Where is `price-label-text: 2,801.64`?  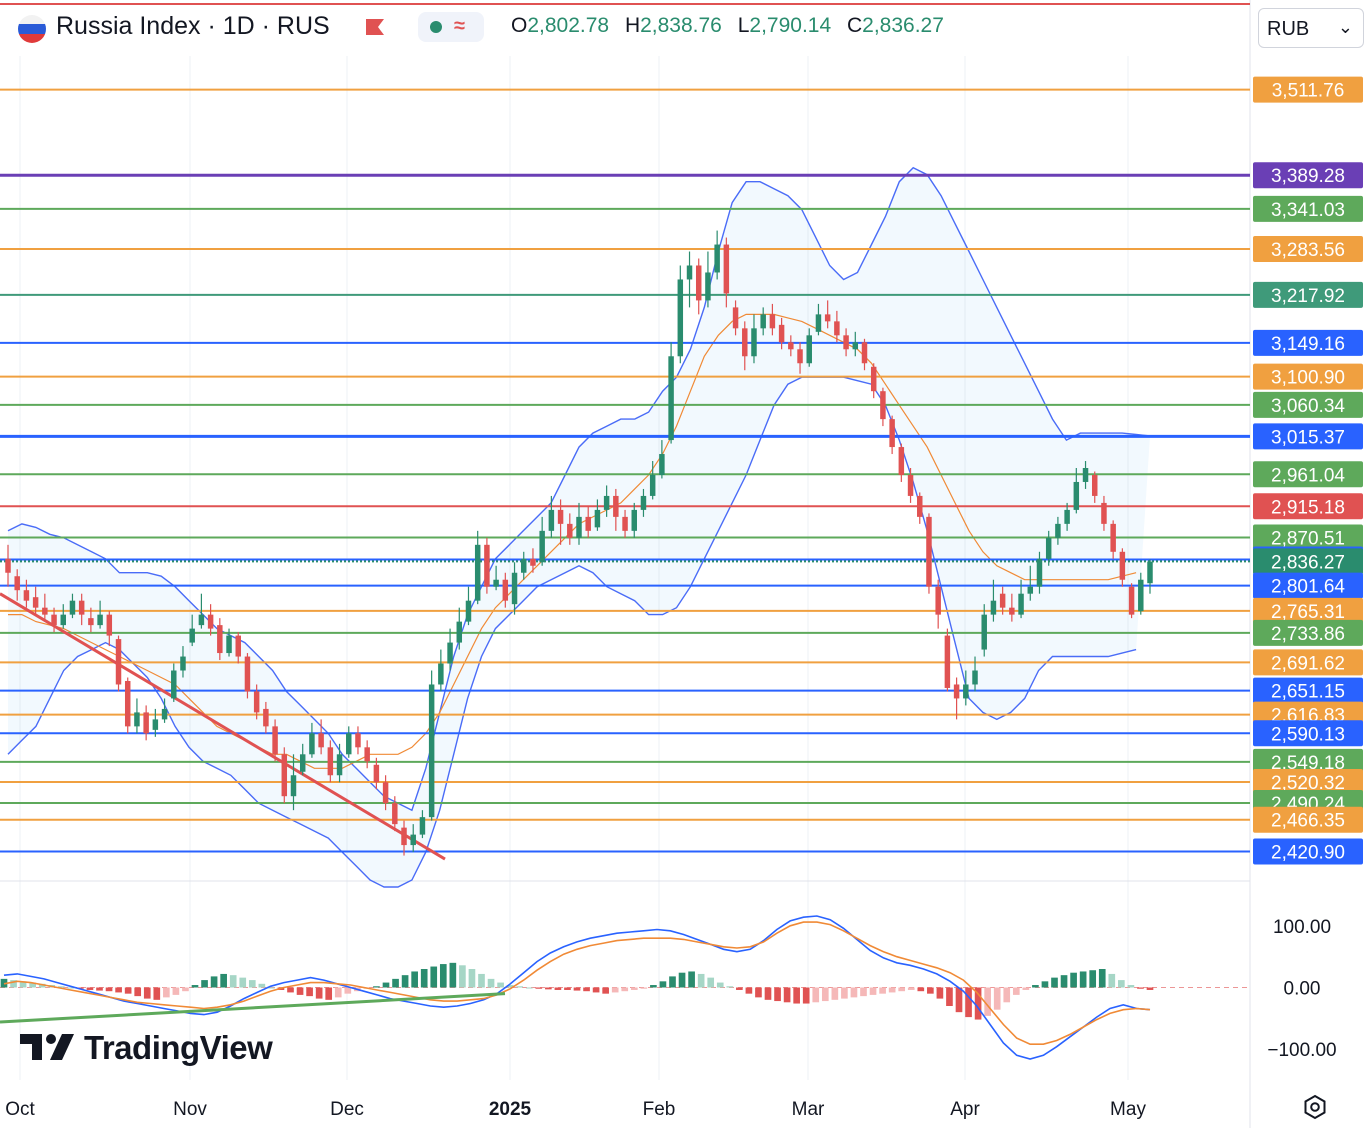 price-label-text: 2,801.64 is located at coordinates (1308, 587).